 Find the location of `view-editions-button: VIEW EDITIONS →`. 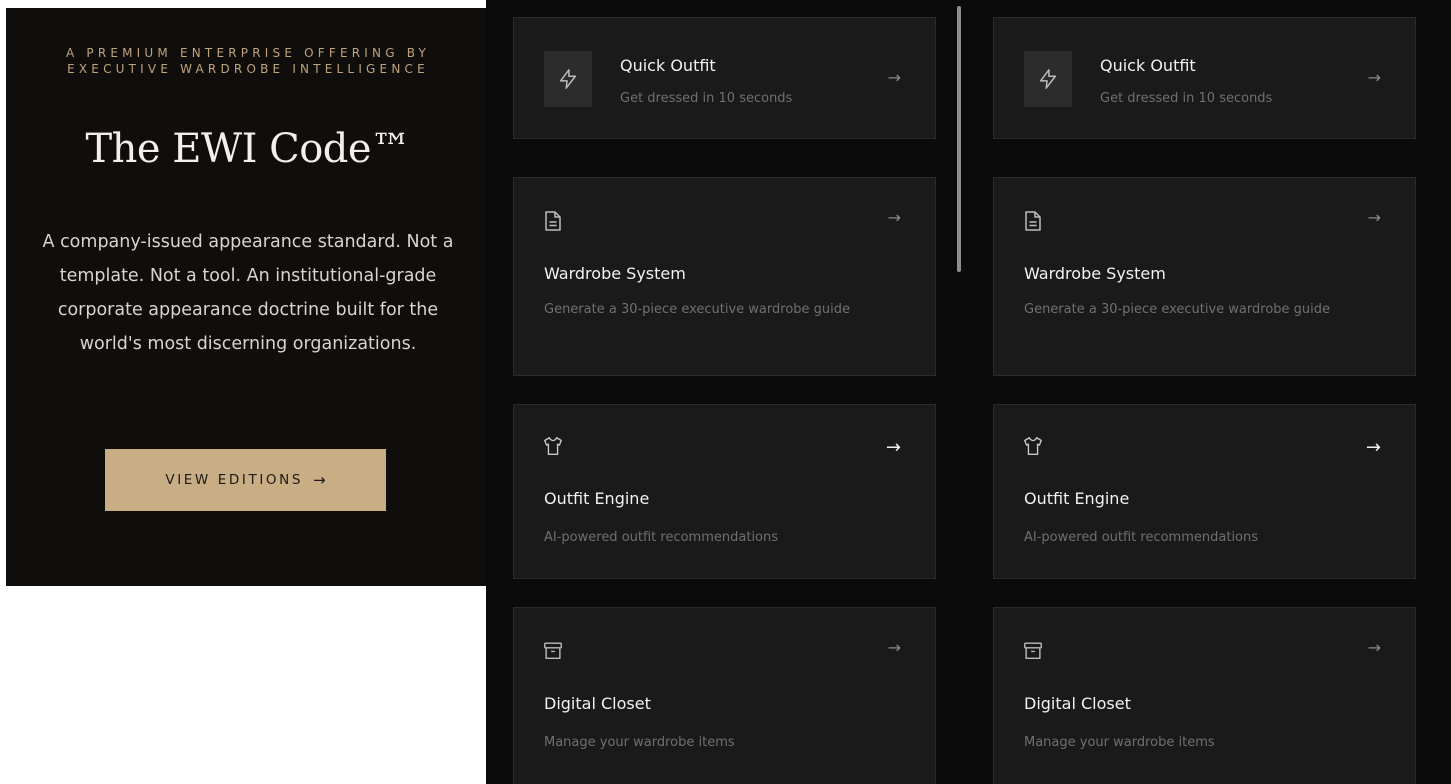

view-editions-button: VIEW EDITIONS → is located at coordinates (245, 480).